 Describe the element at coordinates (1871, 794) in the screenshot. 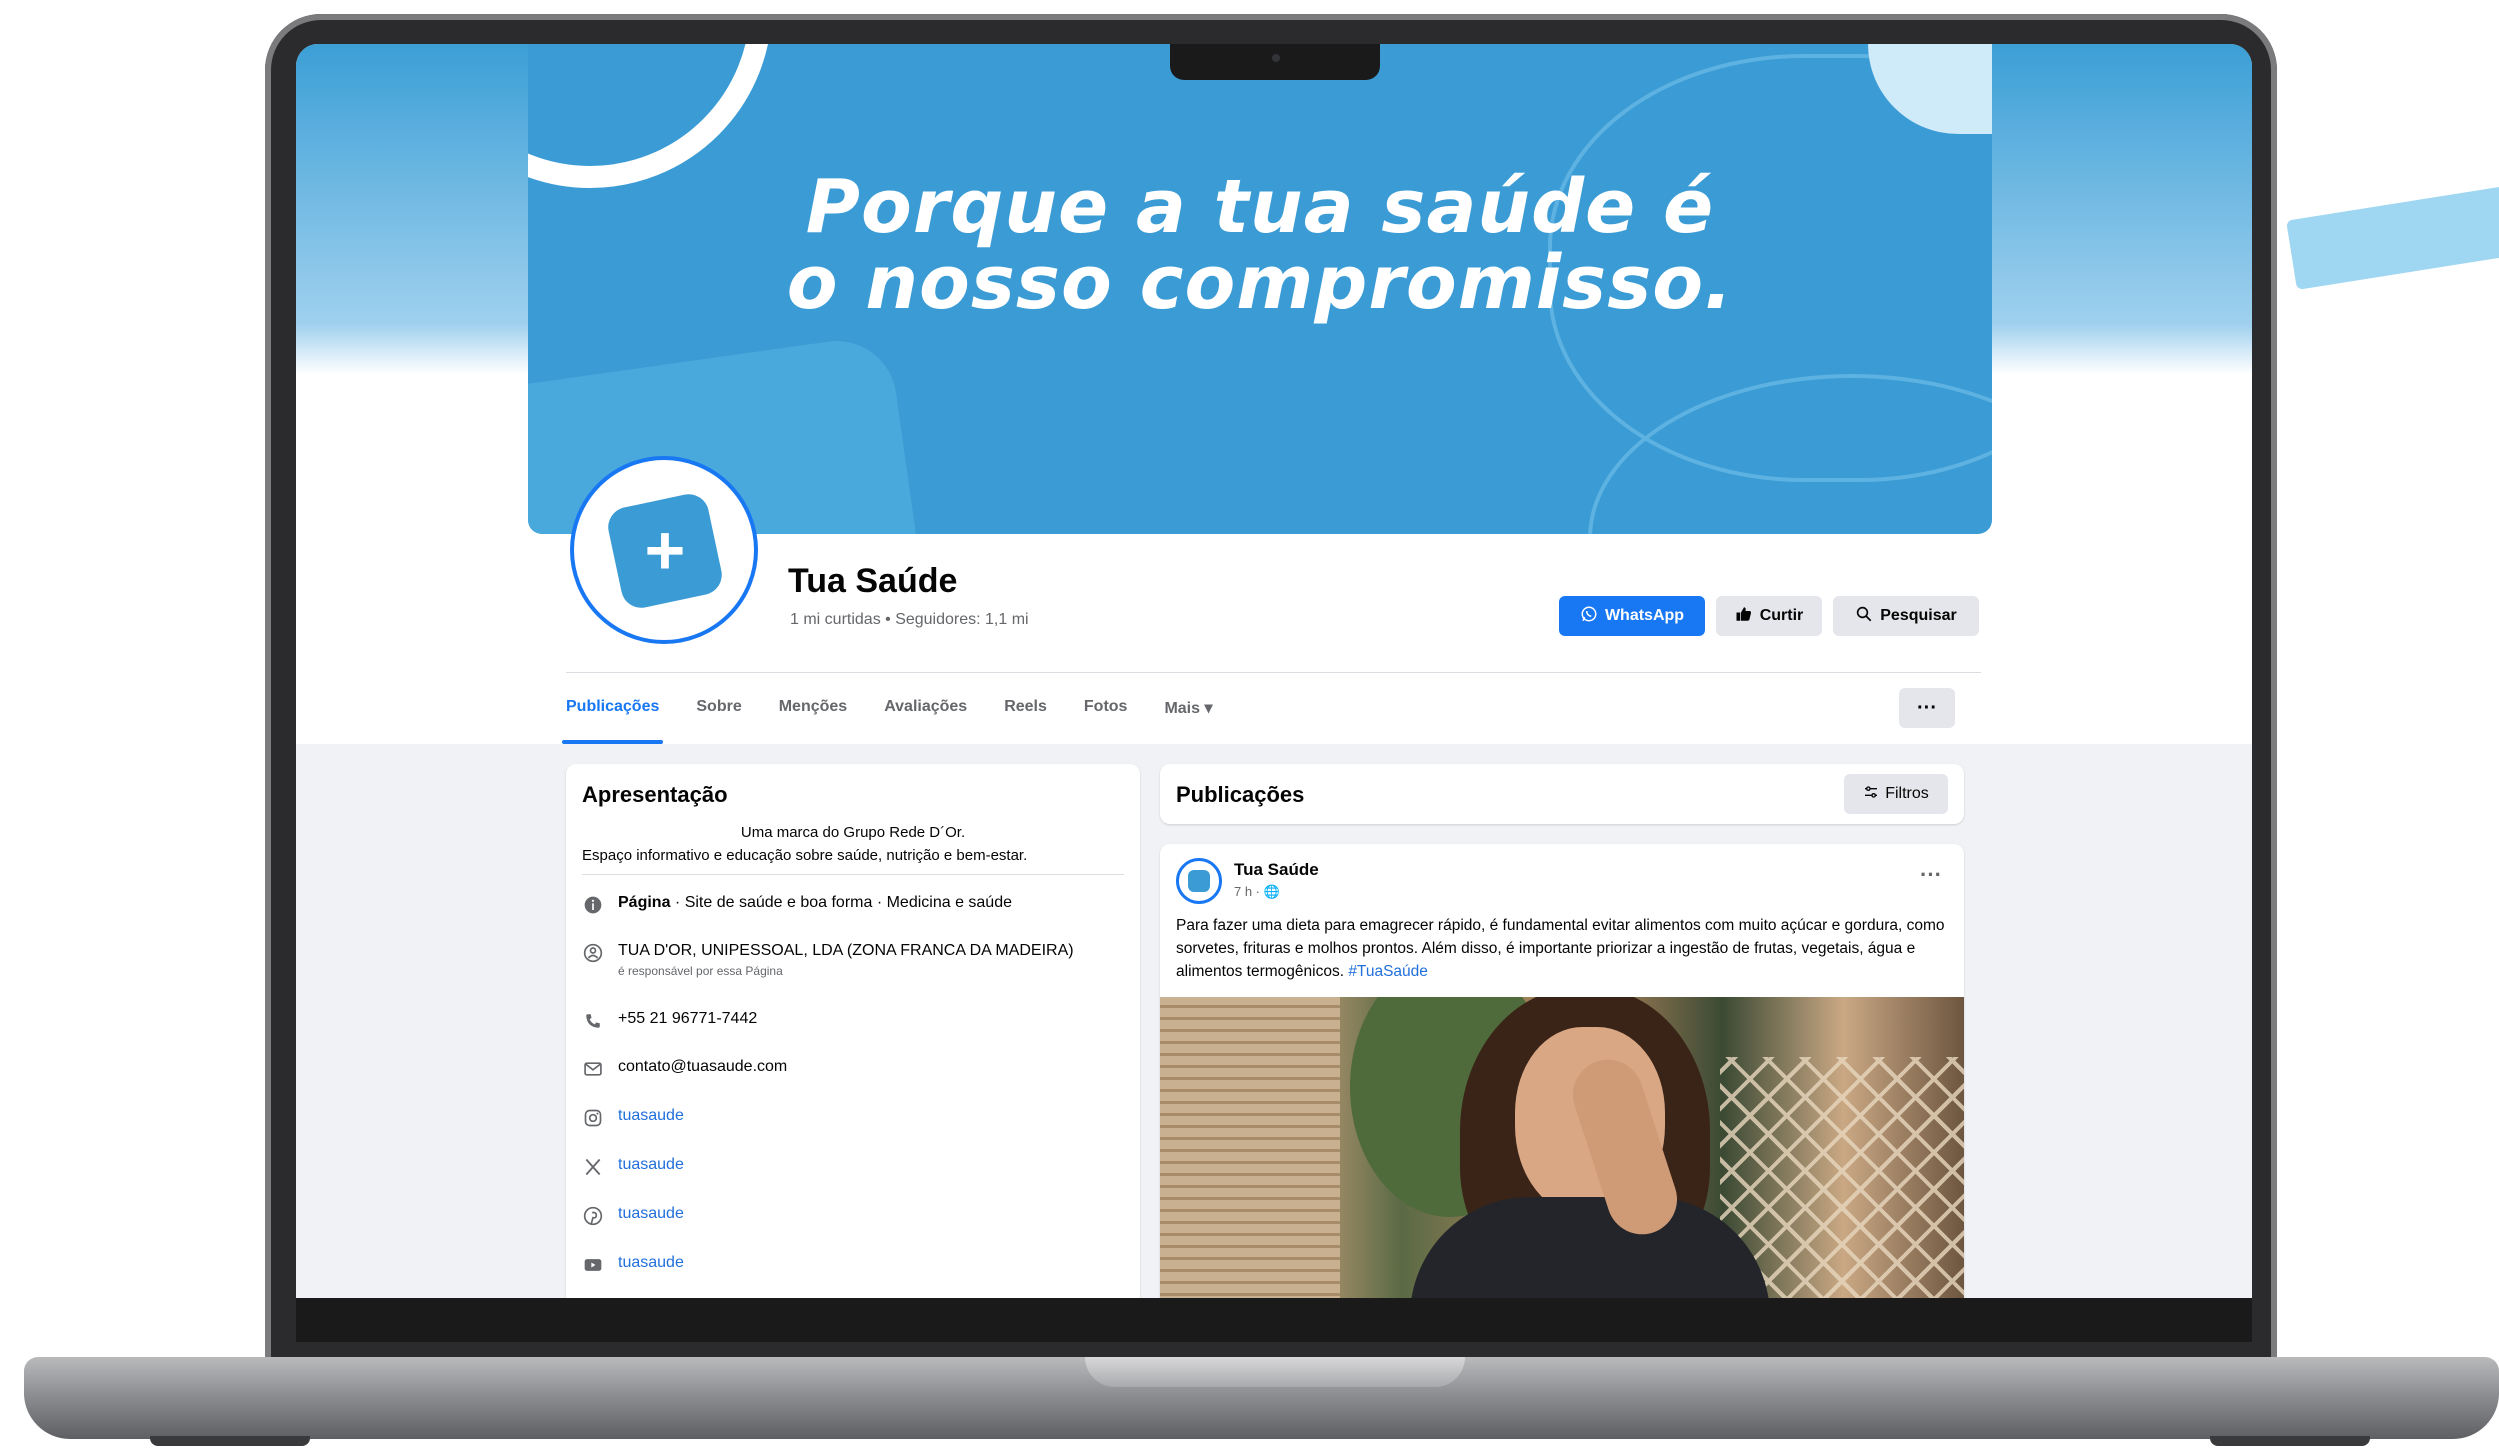

I see `filter-sliders-icon` at that location.